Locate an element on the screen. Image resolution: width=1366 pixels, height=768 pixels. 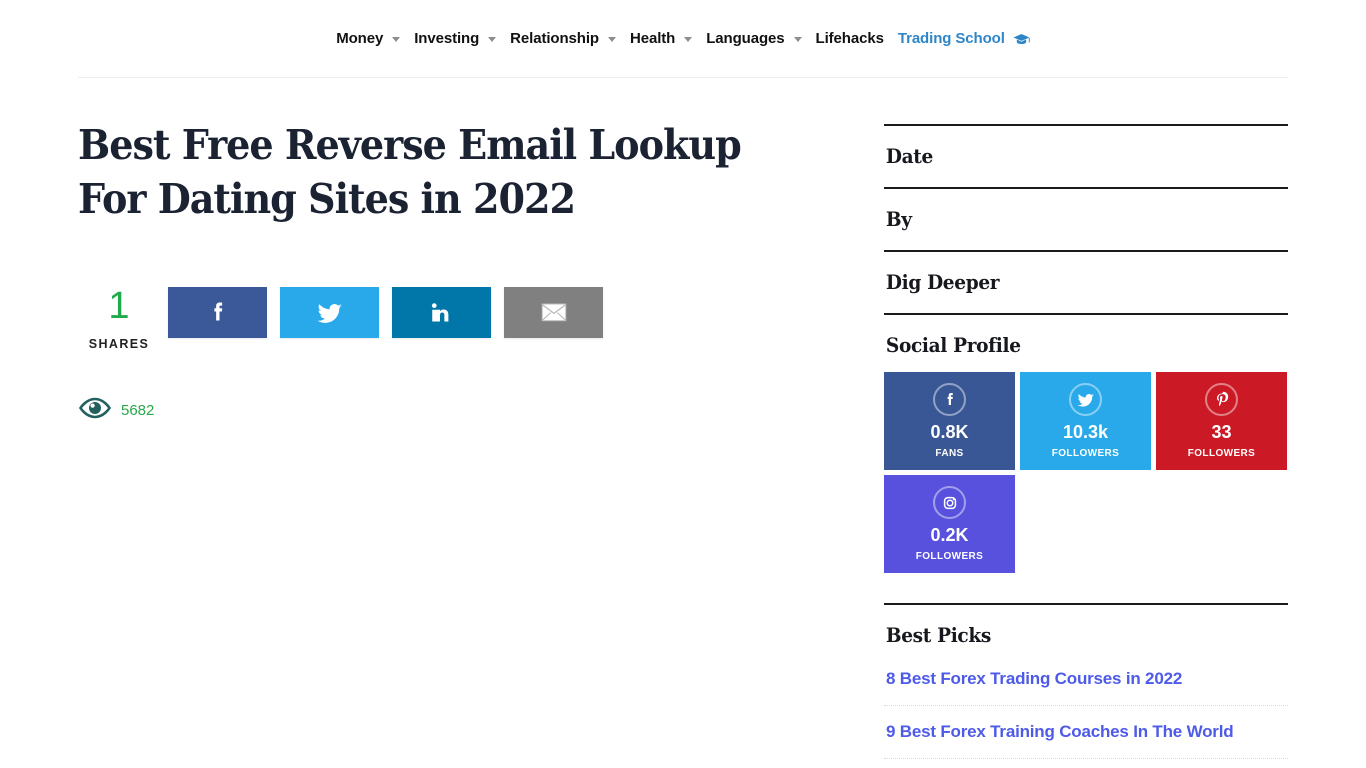
share-buttons is located at coordinates (385, 312).